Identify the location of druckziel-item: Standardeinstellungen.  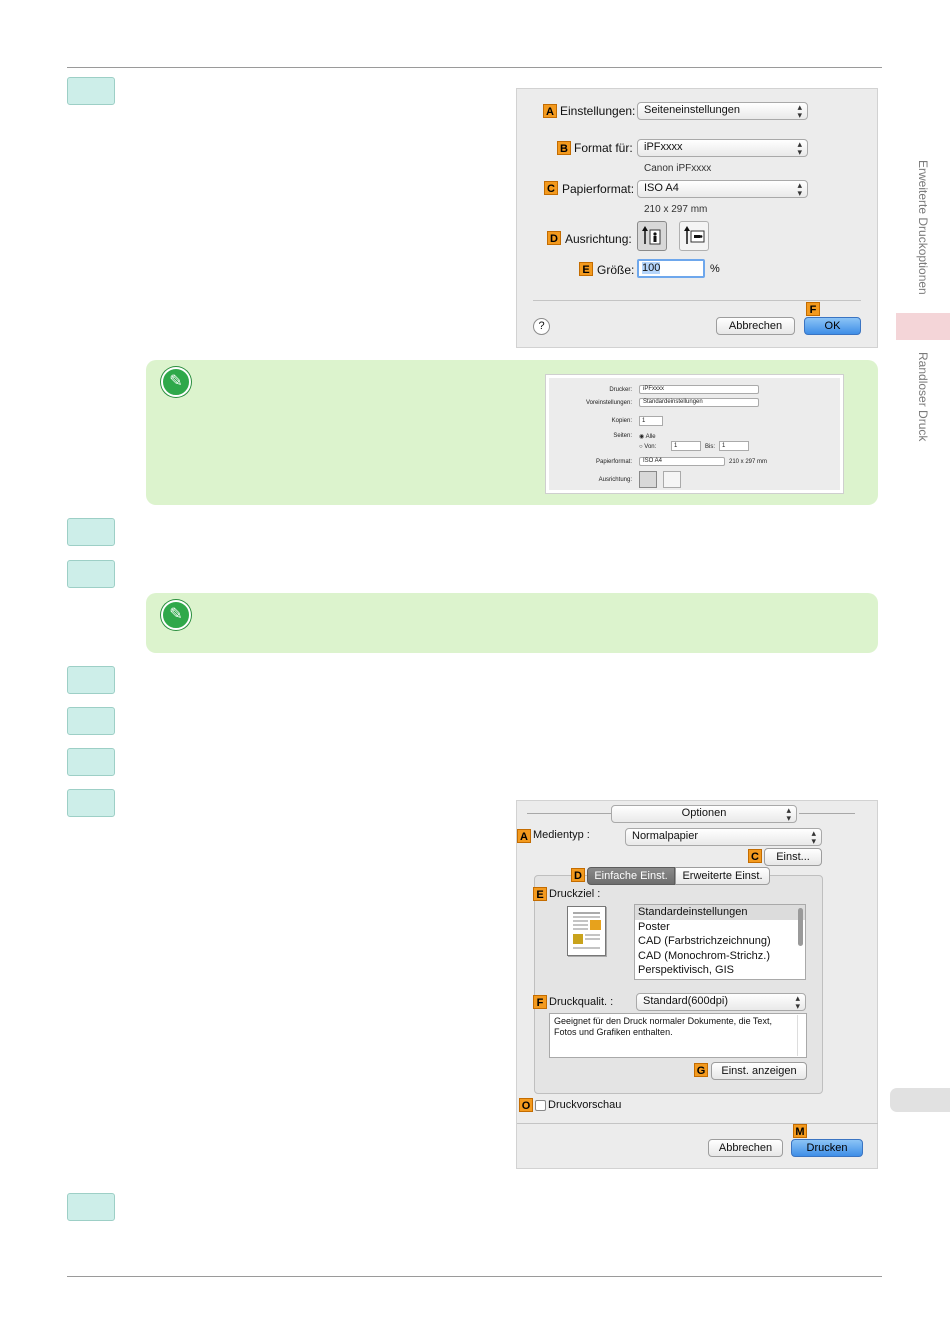
(720, 912).